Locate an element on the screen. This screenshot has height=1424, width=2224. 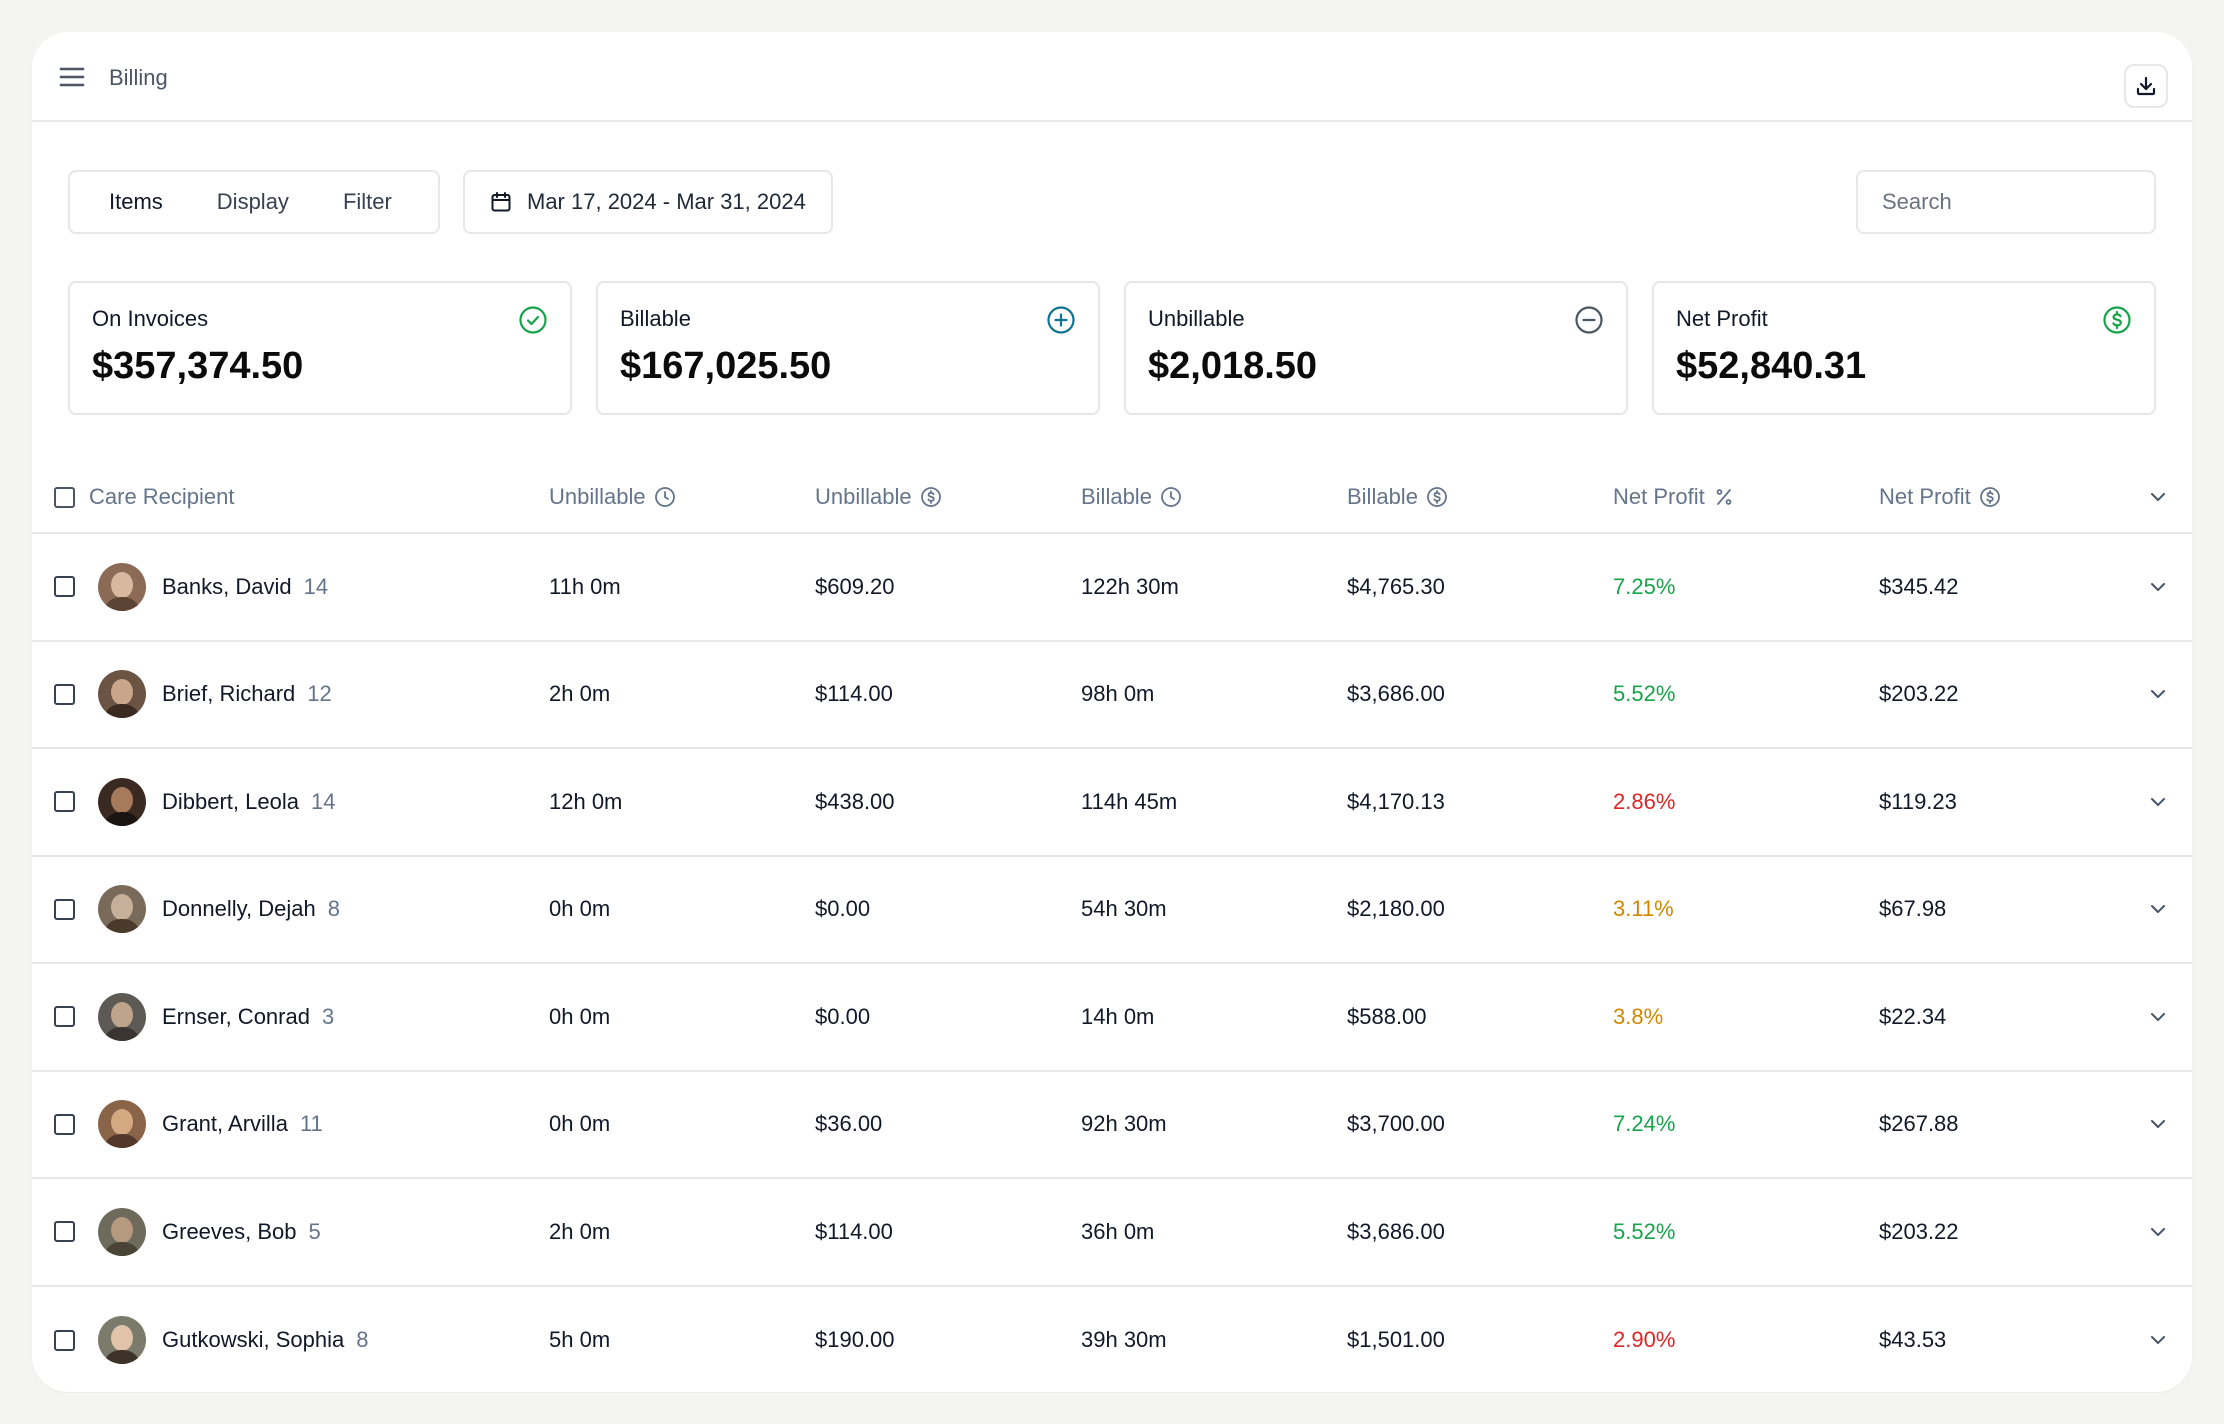
net-profit-pct: 3.11% is located at coordinates (1643, 909).